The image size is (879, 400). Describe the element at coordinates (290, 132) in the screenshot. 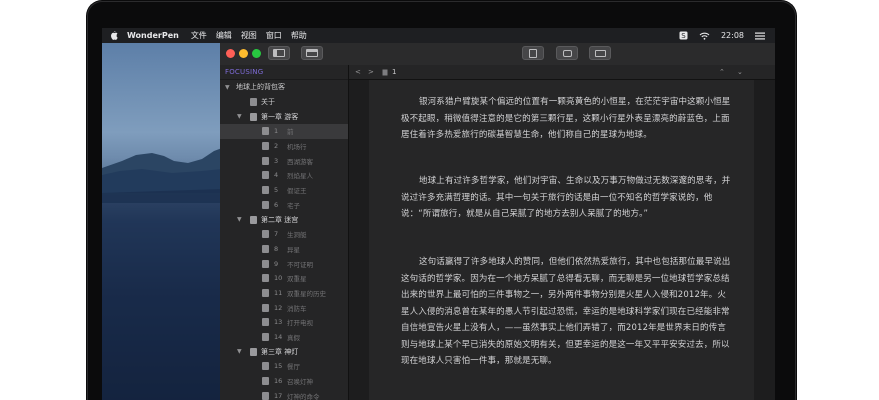

I see `sidebar-item-label: 前` at that location.